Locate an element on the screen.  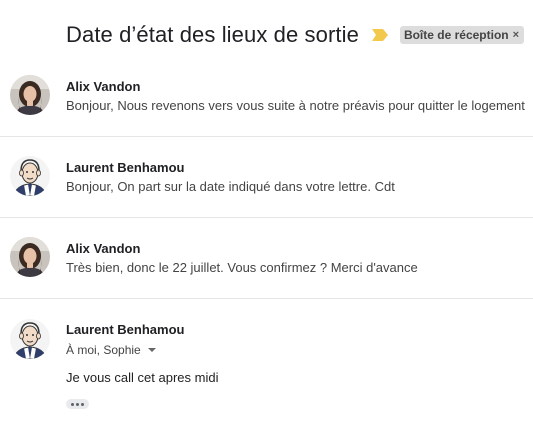
message-body: Je vous call cet apres midi is located at coordinates (142, 377).